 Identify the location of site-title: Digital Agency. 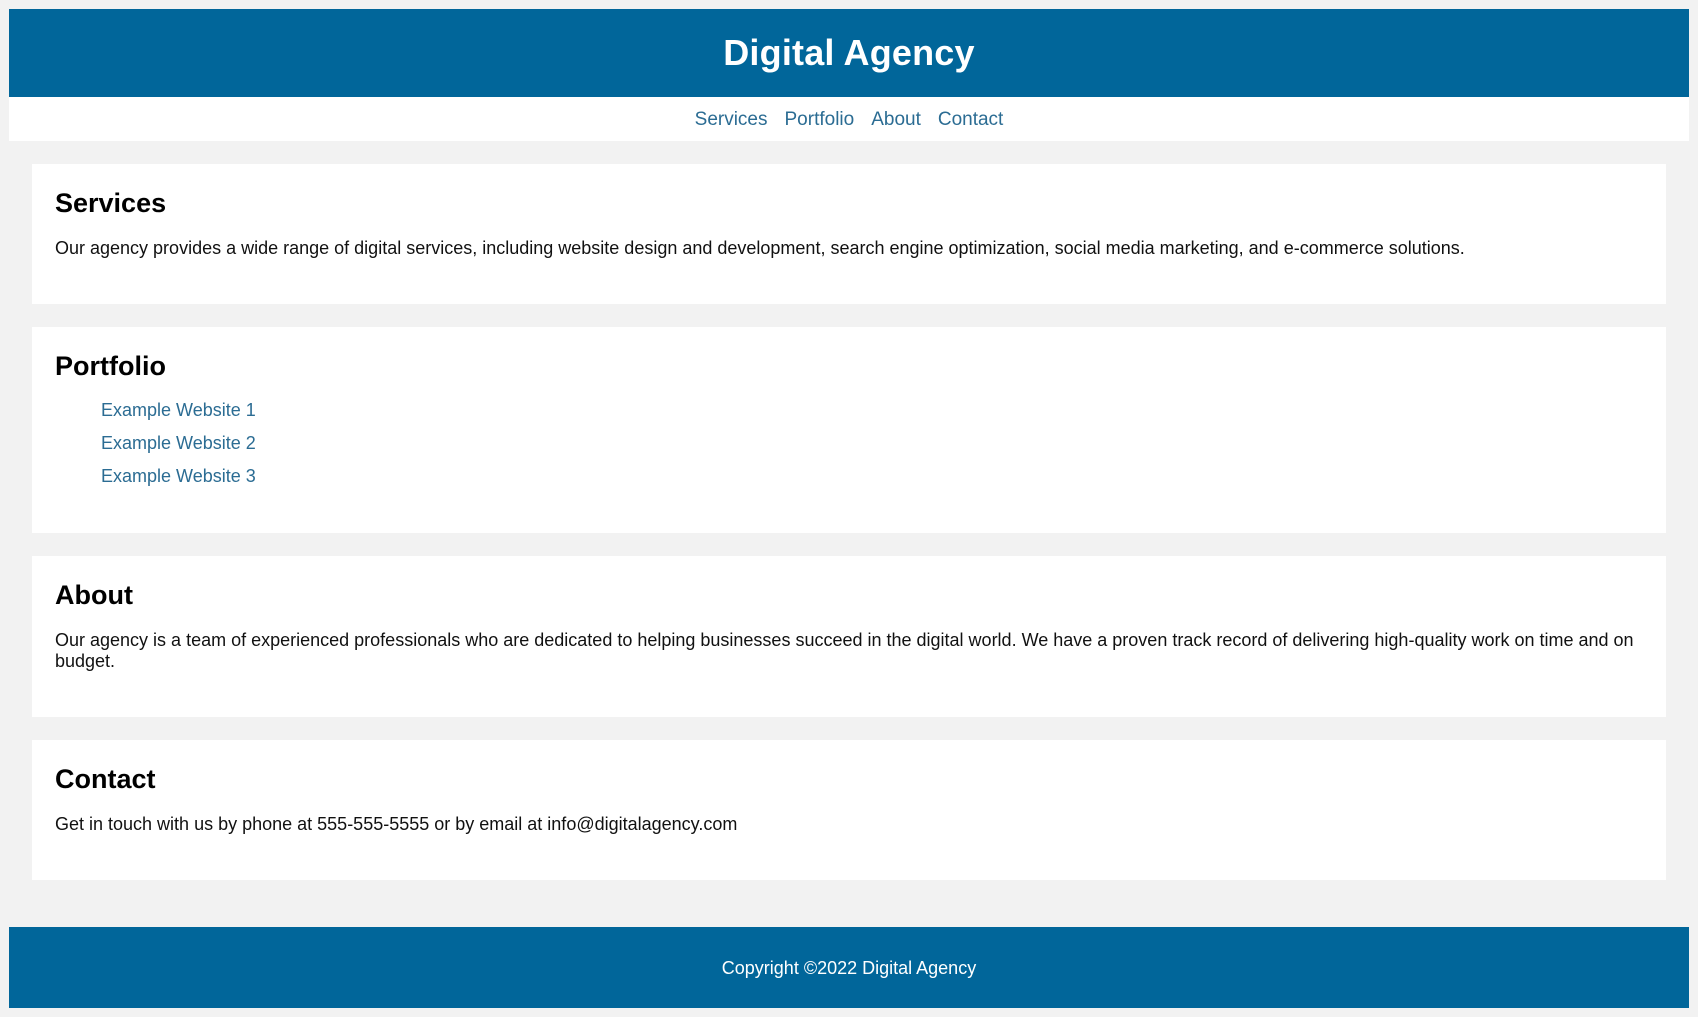
(849, 52).